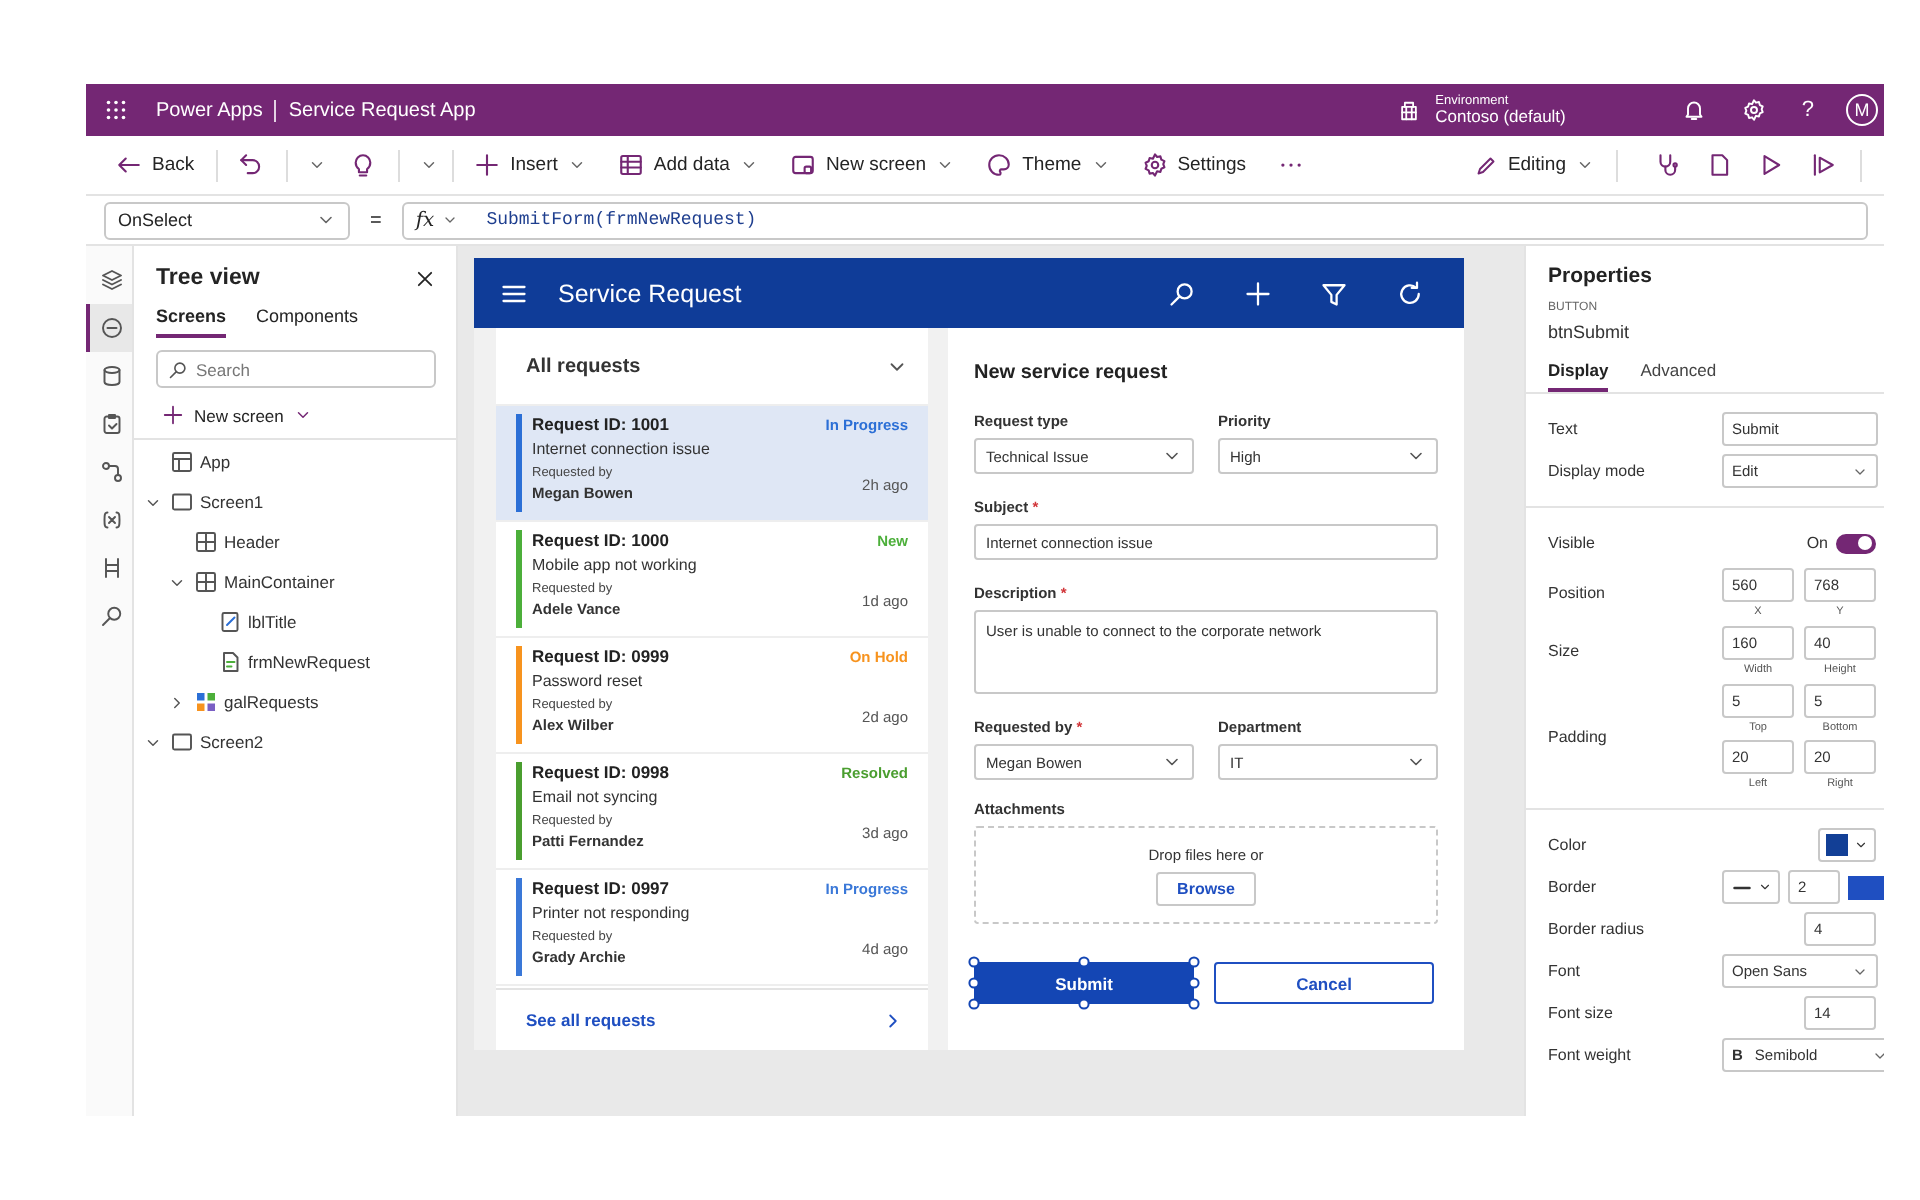 The image size is (1920, 1200). What do you see at coordinates (872, 165) in the screenshot?
I see `toolbar-button: New screen` at bounding box center [872, 165].